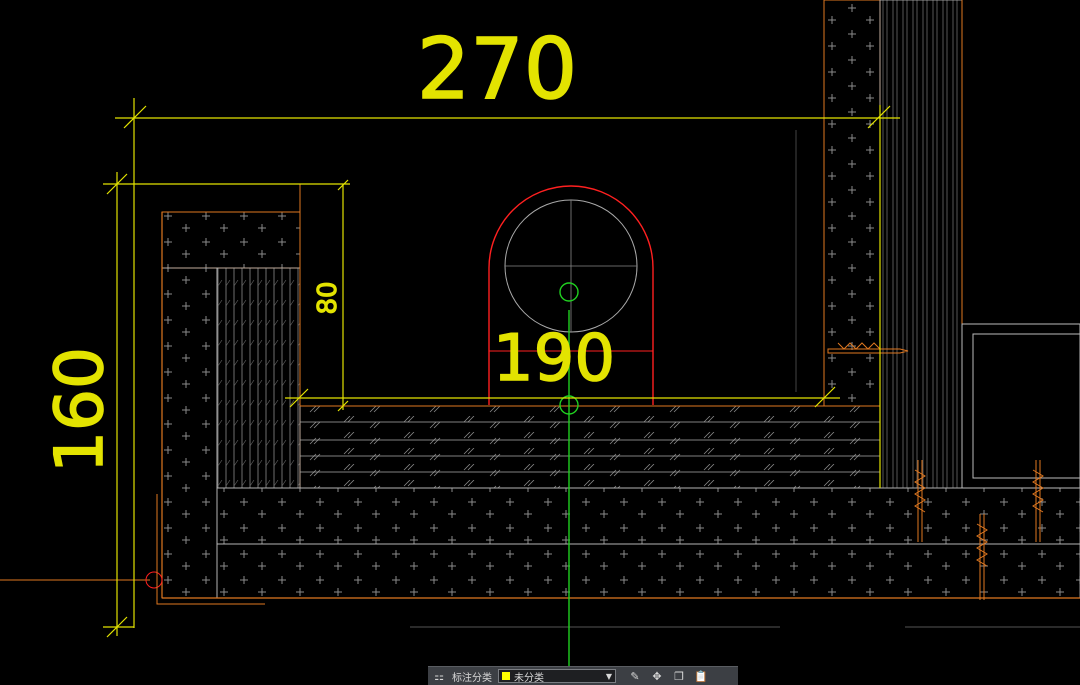 This screenshot has width=1080, height=685. What do you see at coordinates (657, 676) in the screenshot?
I see `move-icon: ✥` at bounding box center [657, 676].